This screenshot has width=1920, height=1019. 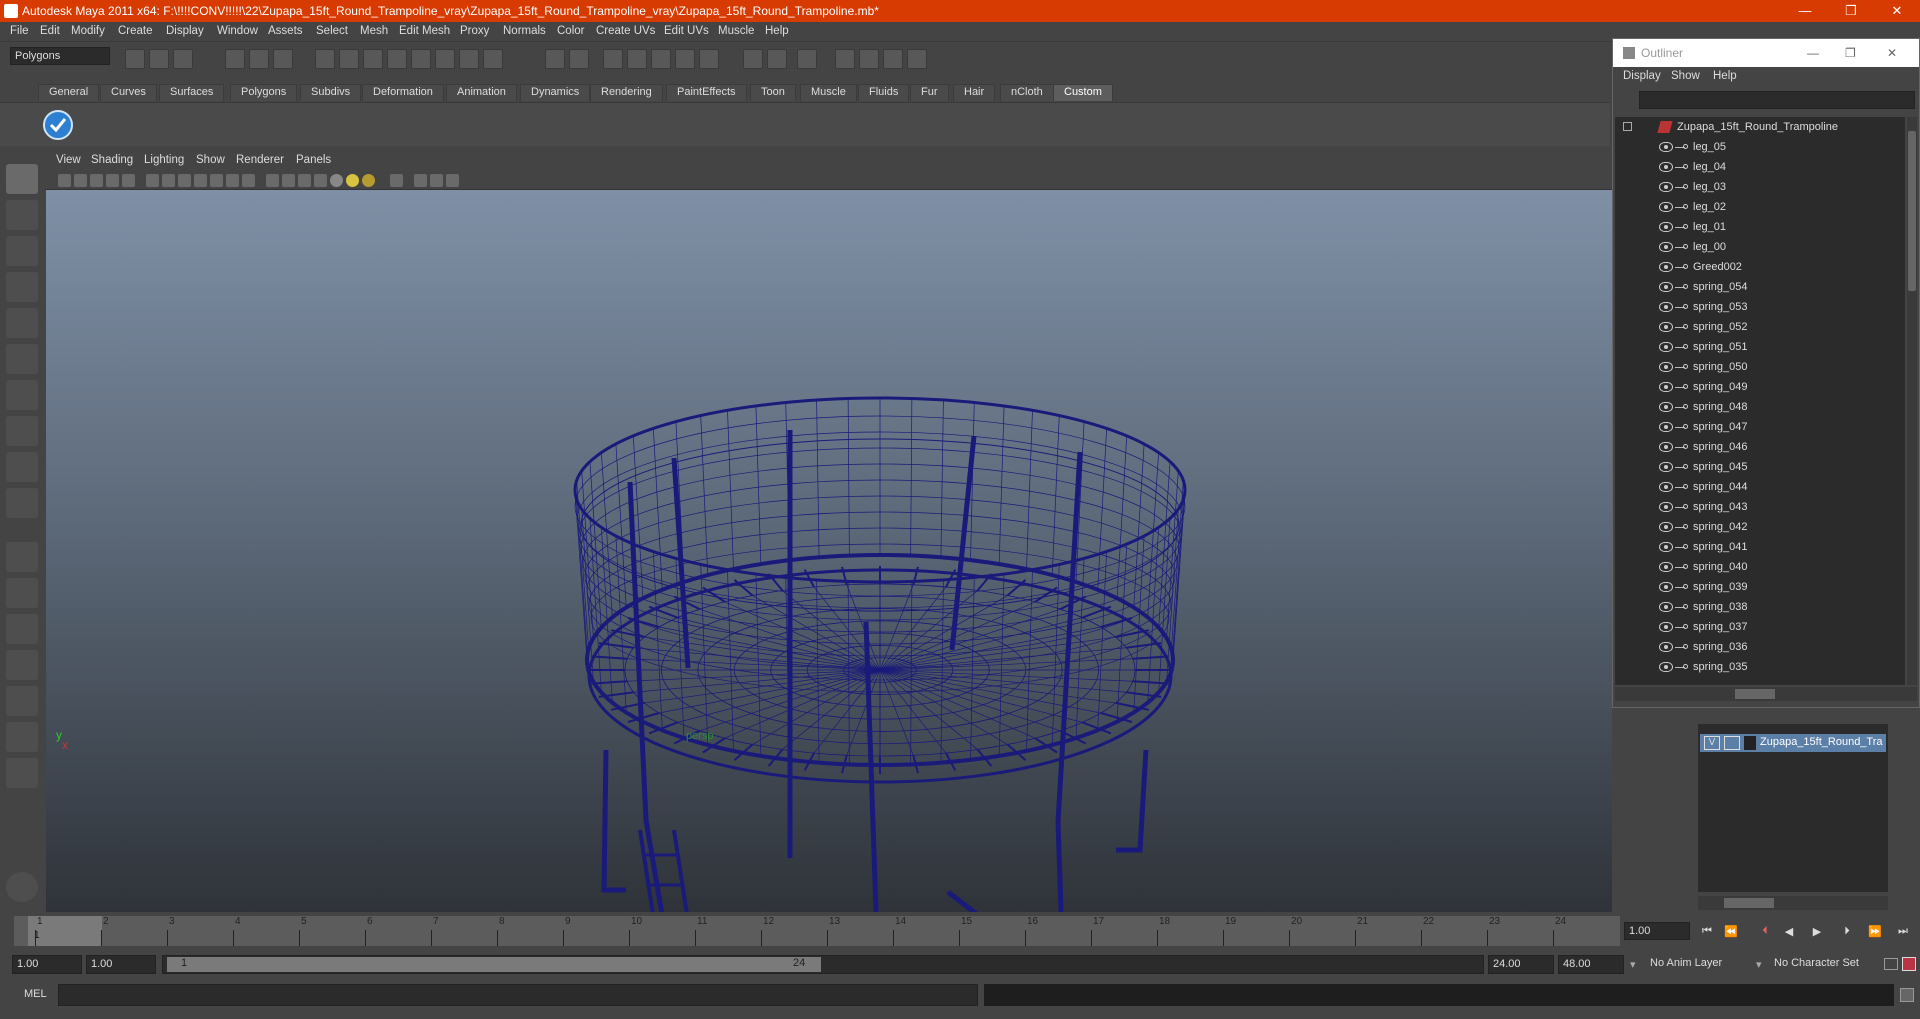 What do you see at coordinates (1805, 11) in the screenshot?
I see `minimize-button: —` at bounding box center [1805, 11].